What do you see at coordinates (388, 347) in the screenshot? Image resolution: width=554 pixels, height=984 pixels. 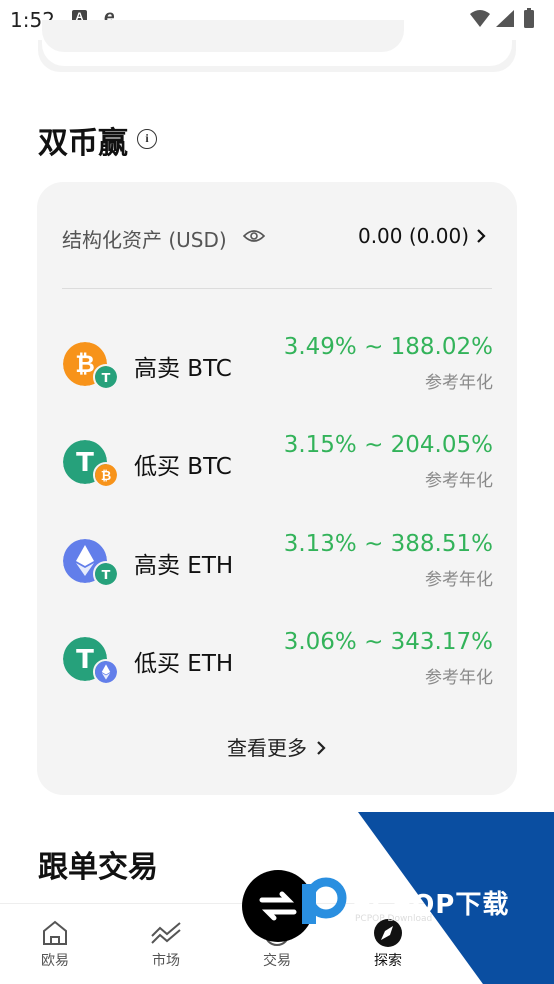 I see `product-rate: 3.49% ~ 188.02%` at bounding box center [388, 347].